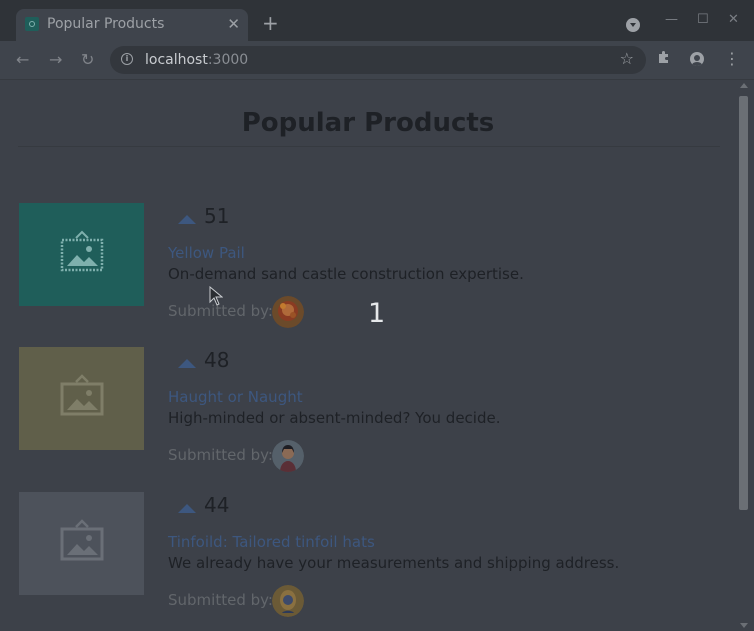  I want to click on vote-count: 48, so click(217, 360).